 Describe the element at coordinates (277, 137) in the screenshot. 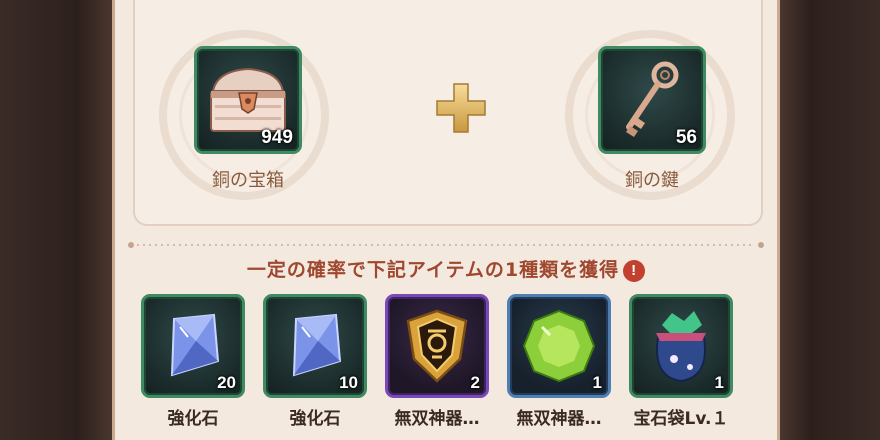

I see `chest-quantity: 949` at that location.